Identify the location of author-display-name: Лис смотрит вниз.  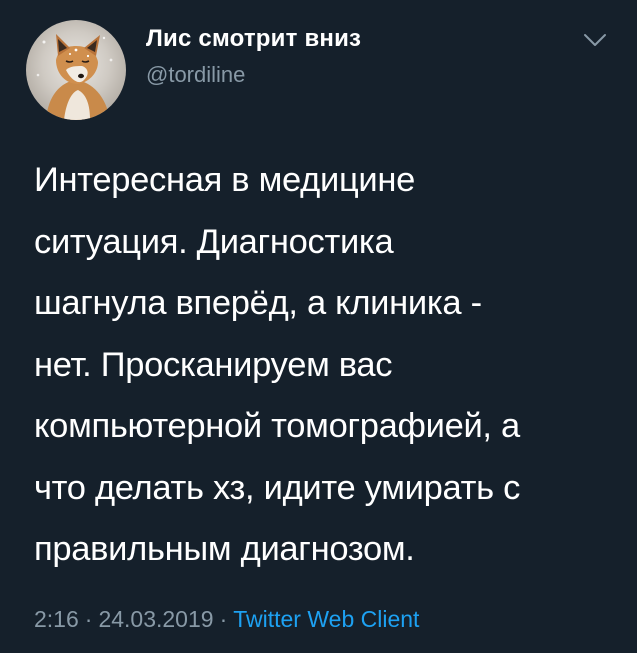
(253, 39).